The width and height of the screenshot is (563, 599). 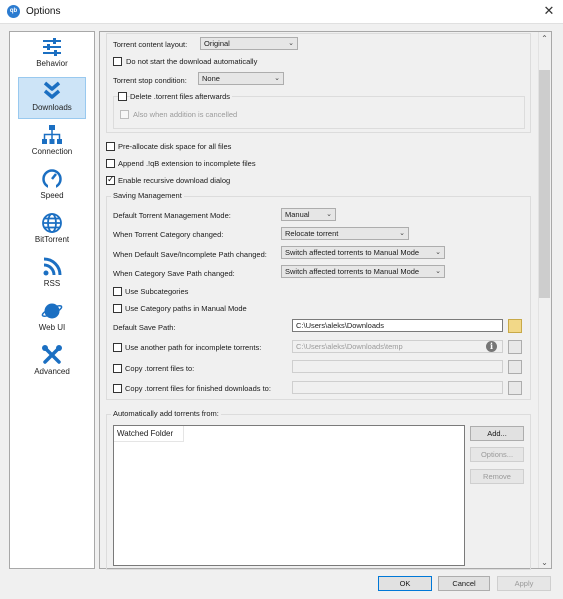 I want to click on ok-button: OK, so click(x=405, y=583).